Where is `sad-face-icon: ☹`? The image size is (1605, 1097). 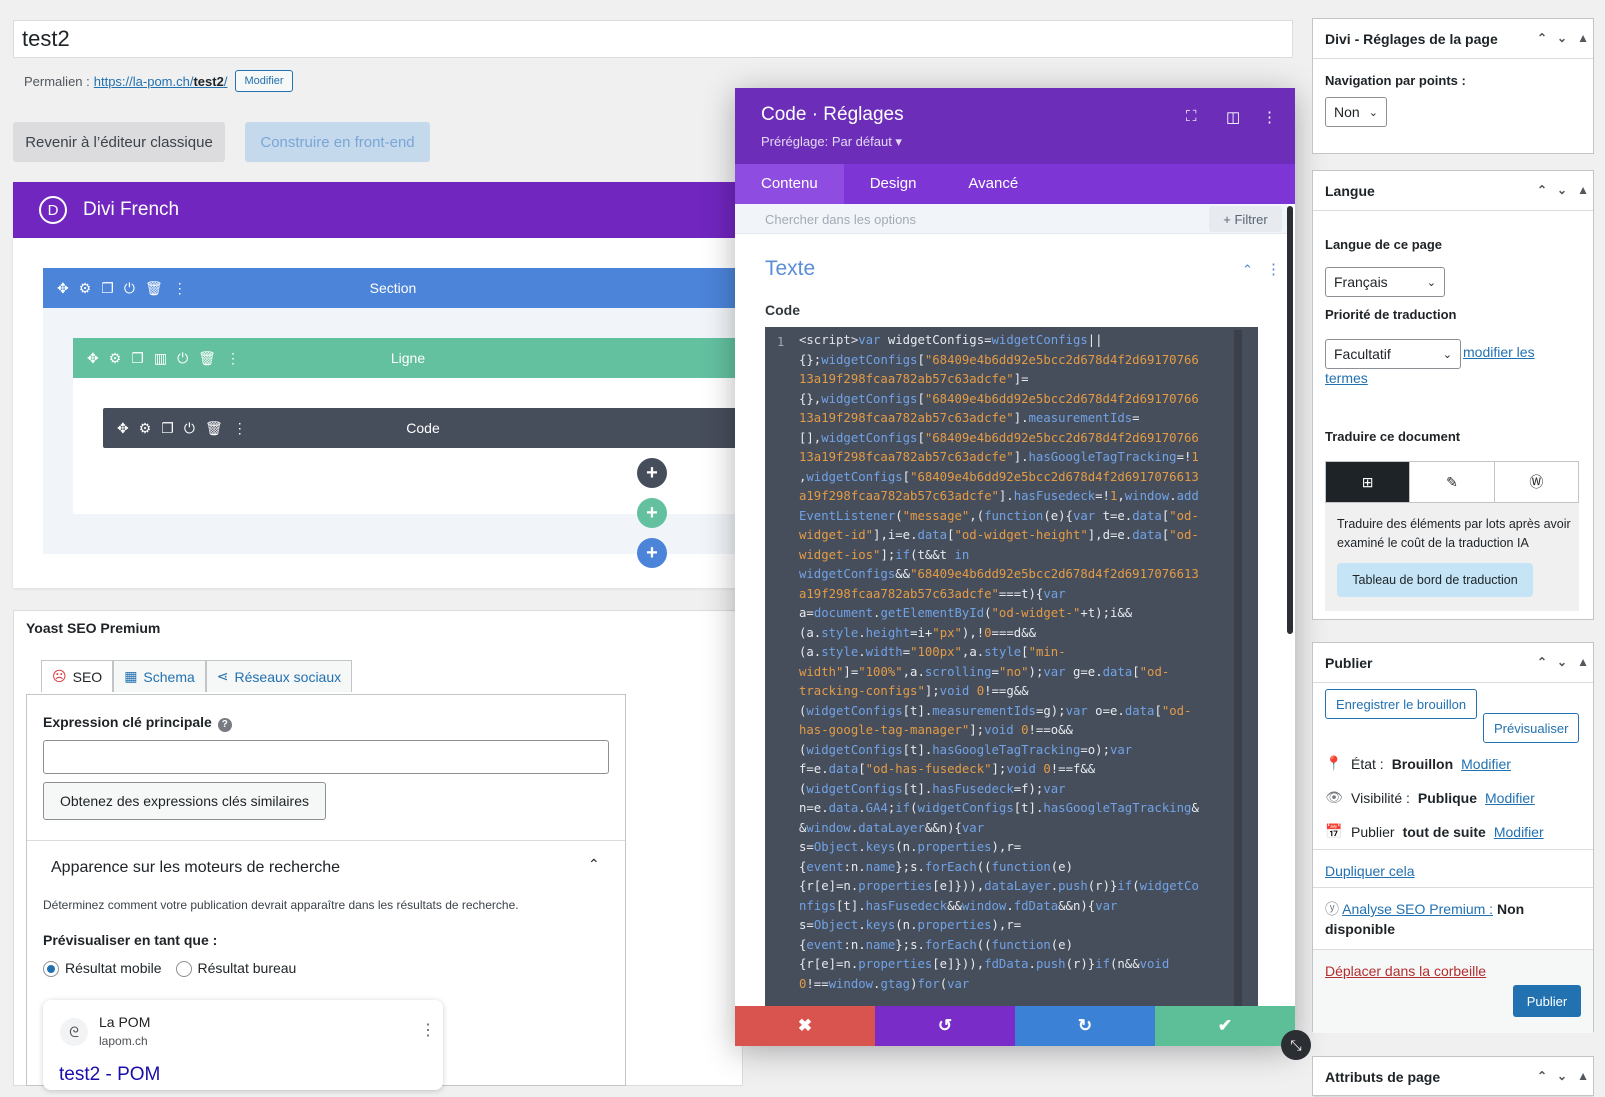 sad-face-icon: ☹ is located at coordinates (59, 676).